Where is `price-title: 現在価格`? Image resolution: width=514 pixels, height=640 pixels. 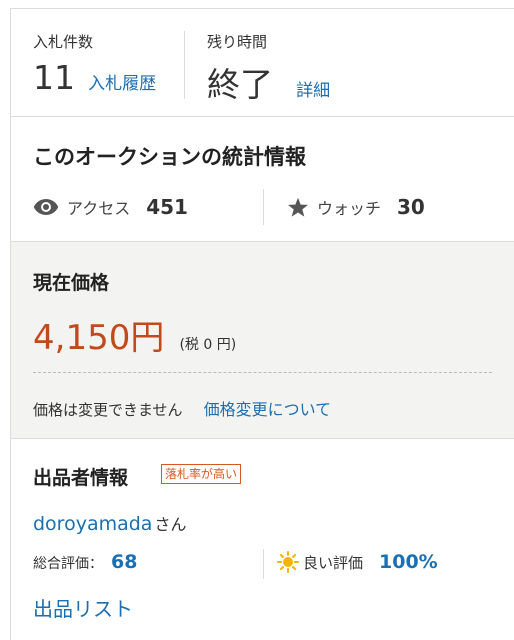 price-title: 現在価格 is located at coordinates (71, 283).